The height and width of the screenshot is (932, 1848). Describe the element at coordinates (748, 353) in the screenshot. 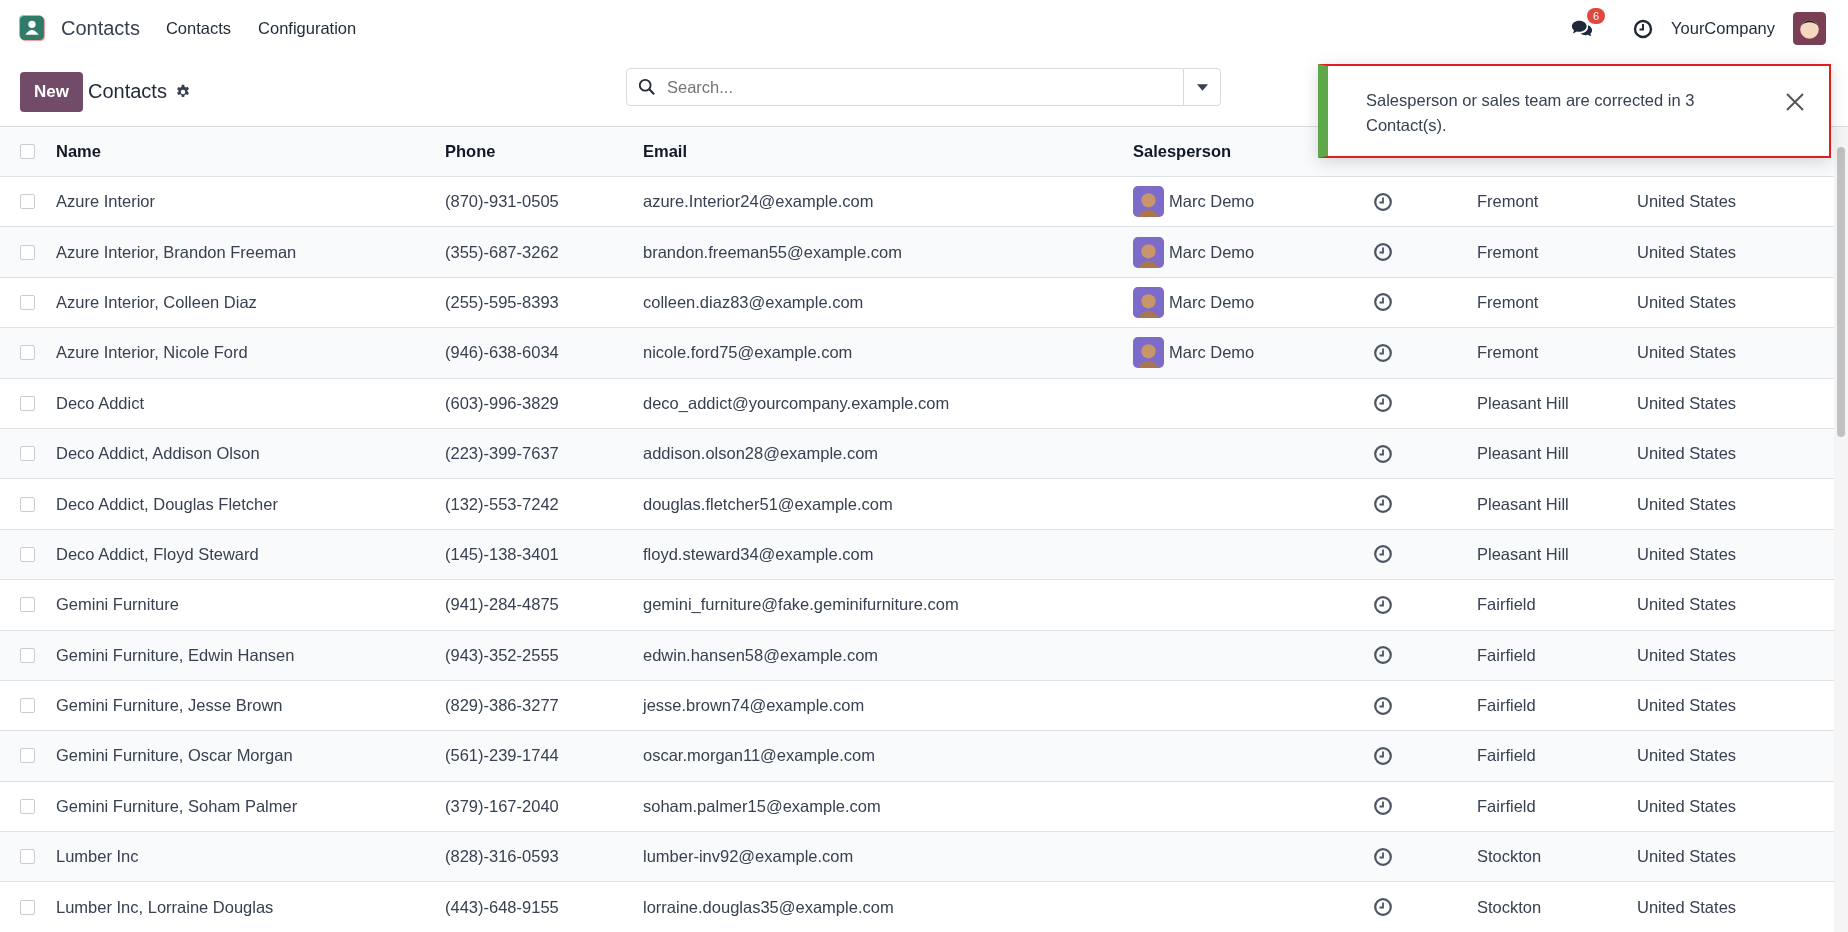

I see `email-address: nicole.ford75@example.com` at that location.